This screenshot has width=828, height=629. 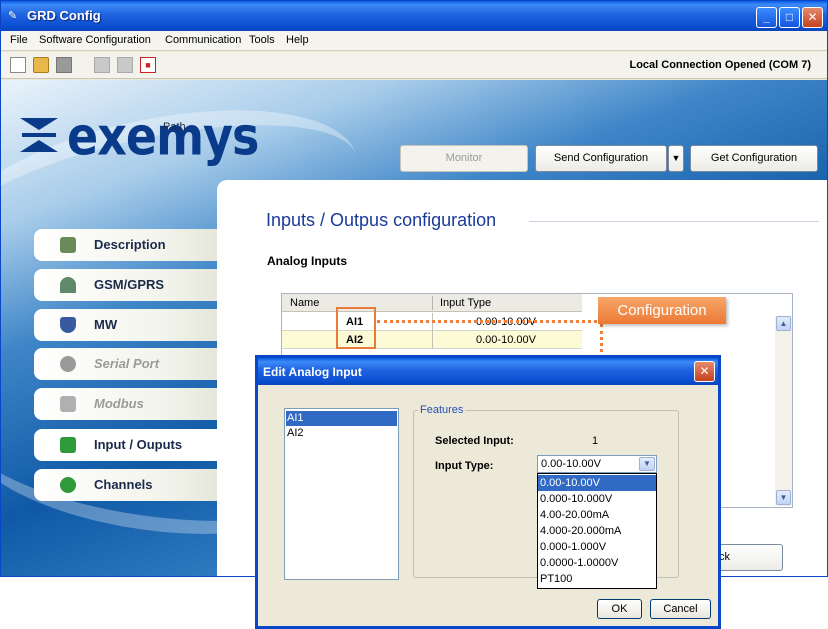 What do you see at coordinates (341, 418) in the screenshot?
I see `list-item: AI1` at bounding box center [341, 418].